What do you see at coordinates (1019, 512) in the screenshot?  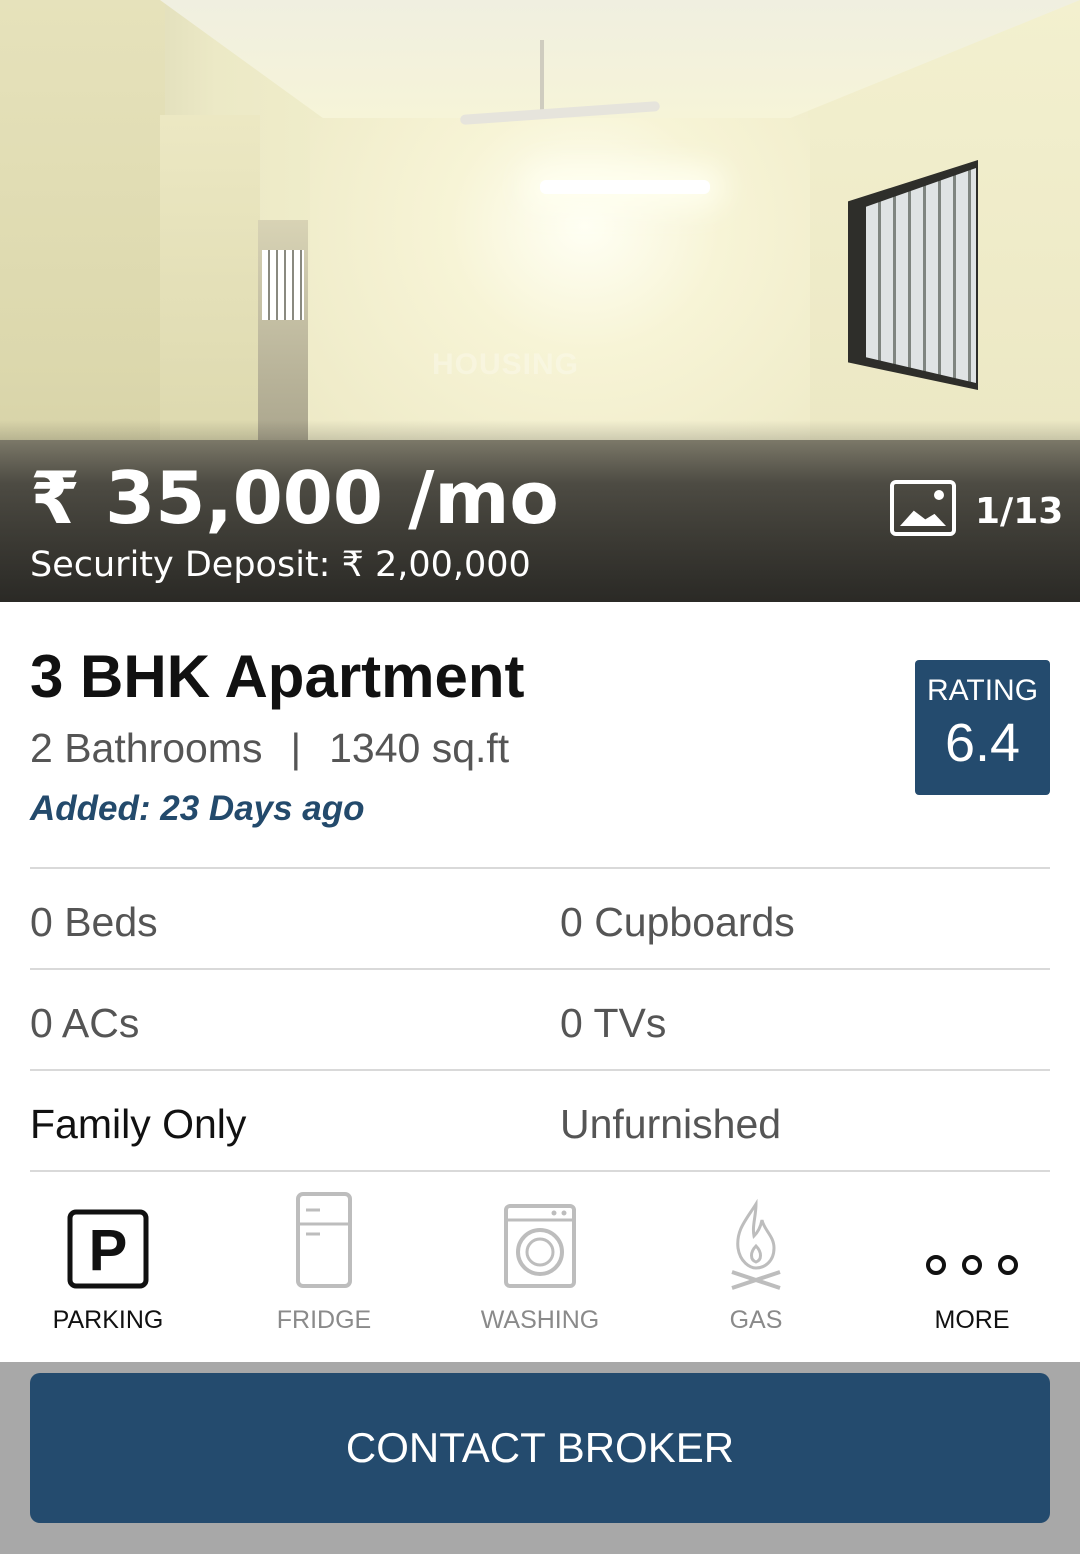 I see `photo-counter: 1/13` at bounding box center [1019, 512].